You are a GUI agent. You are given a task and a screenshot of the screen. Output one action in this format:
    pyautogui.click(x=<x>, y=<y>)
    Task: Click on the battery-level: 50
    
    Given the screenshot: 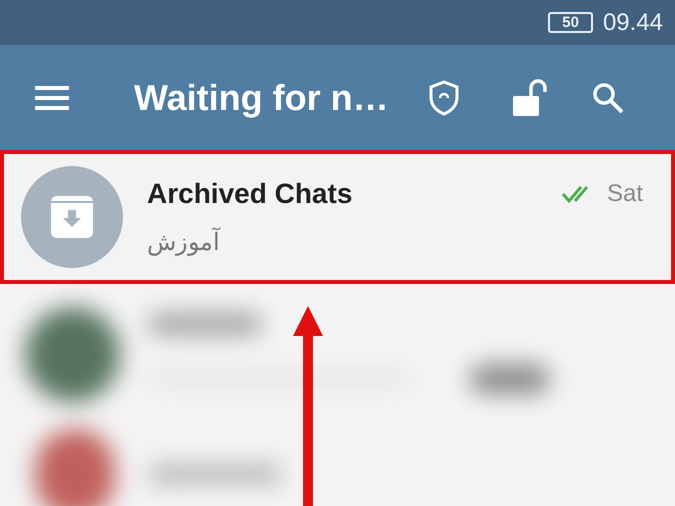 What is the action you would take?
    pyautogui.click(x=570, y=22)
    